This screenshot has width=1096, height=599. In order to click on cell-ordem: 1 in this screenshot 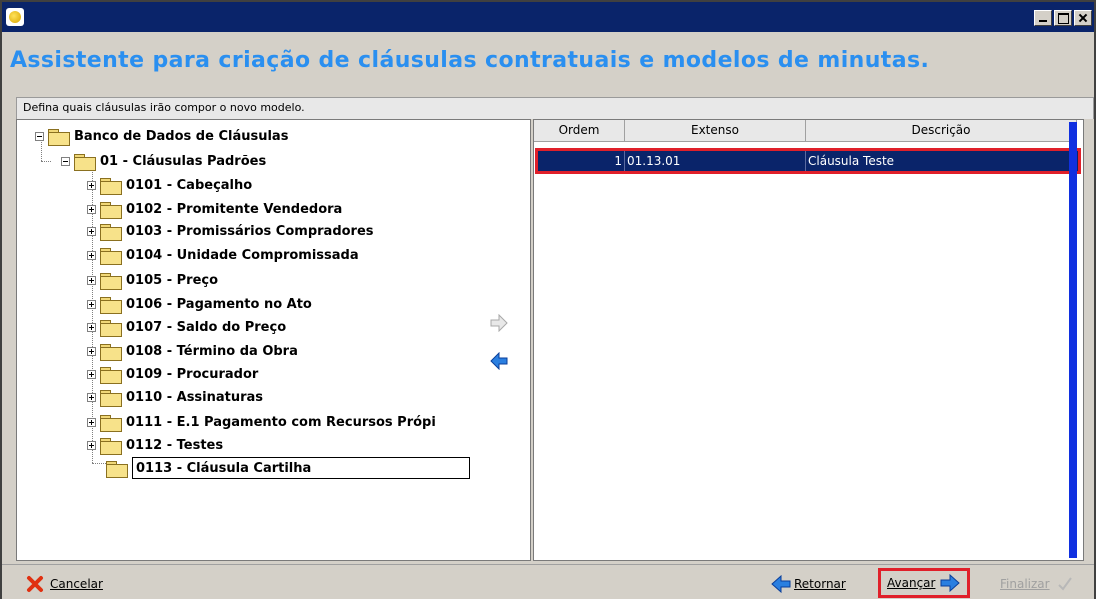, I will do `click(581, 161)`.